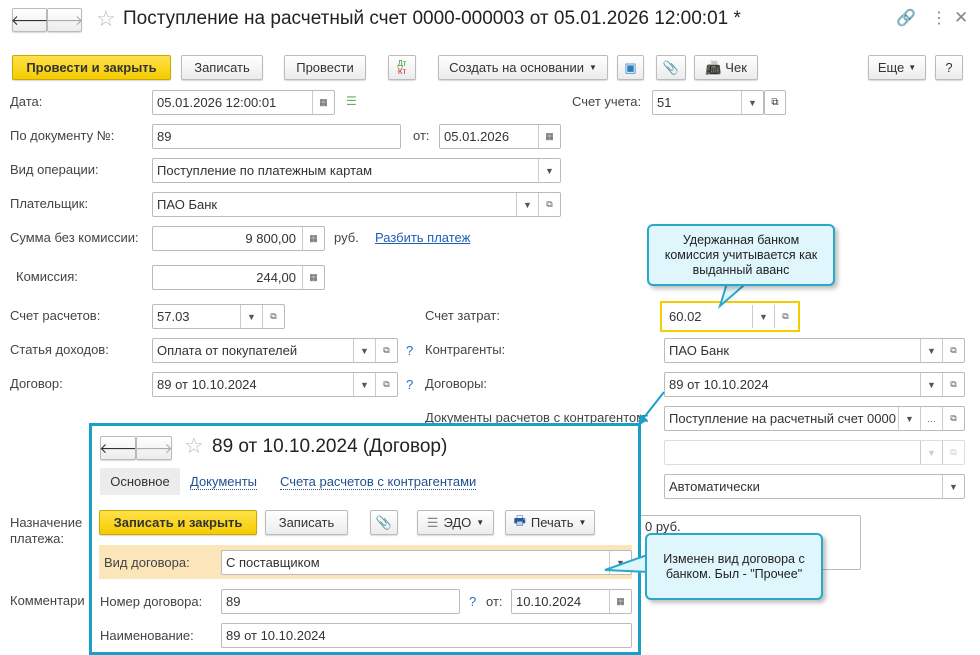 Image resolution: width=980 pixels, height=655 pixels. What do you see at coordinates (719, 384) in the screenshot?
I see `contracts-value: 89 от 10.10.2024` at bounding box center [719, 384].